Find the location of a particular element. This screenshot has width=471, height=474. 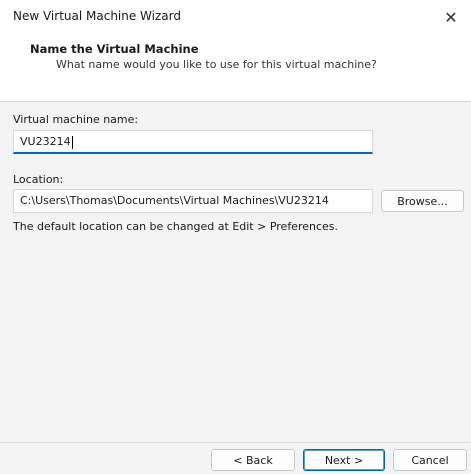

close-icon: ✕ is located at coordinates (451, 17).